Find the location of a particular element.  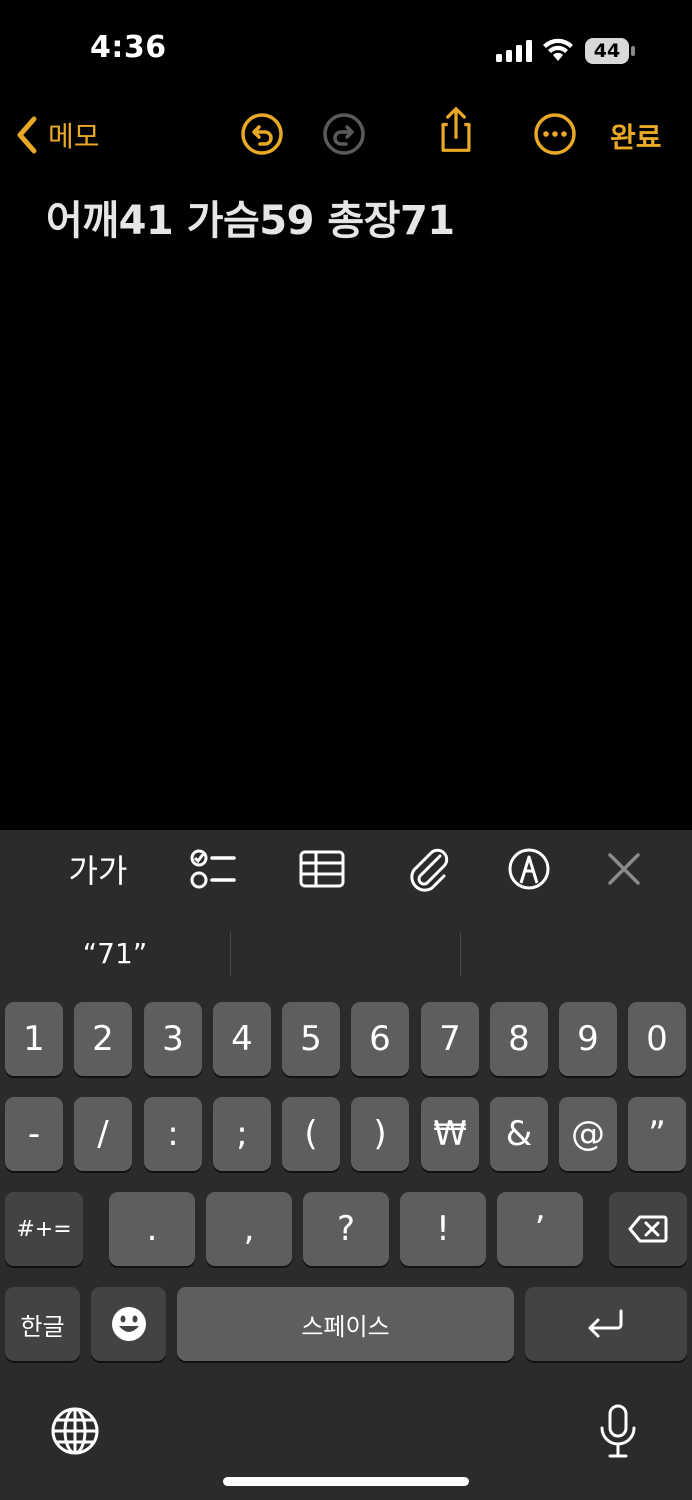

key-close-paren: ) is located at coordinates (380, 1134).